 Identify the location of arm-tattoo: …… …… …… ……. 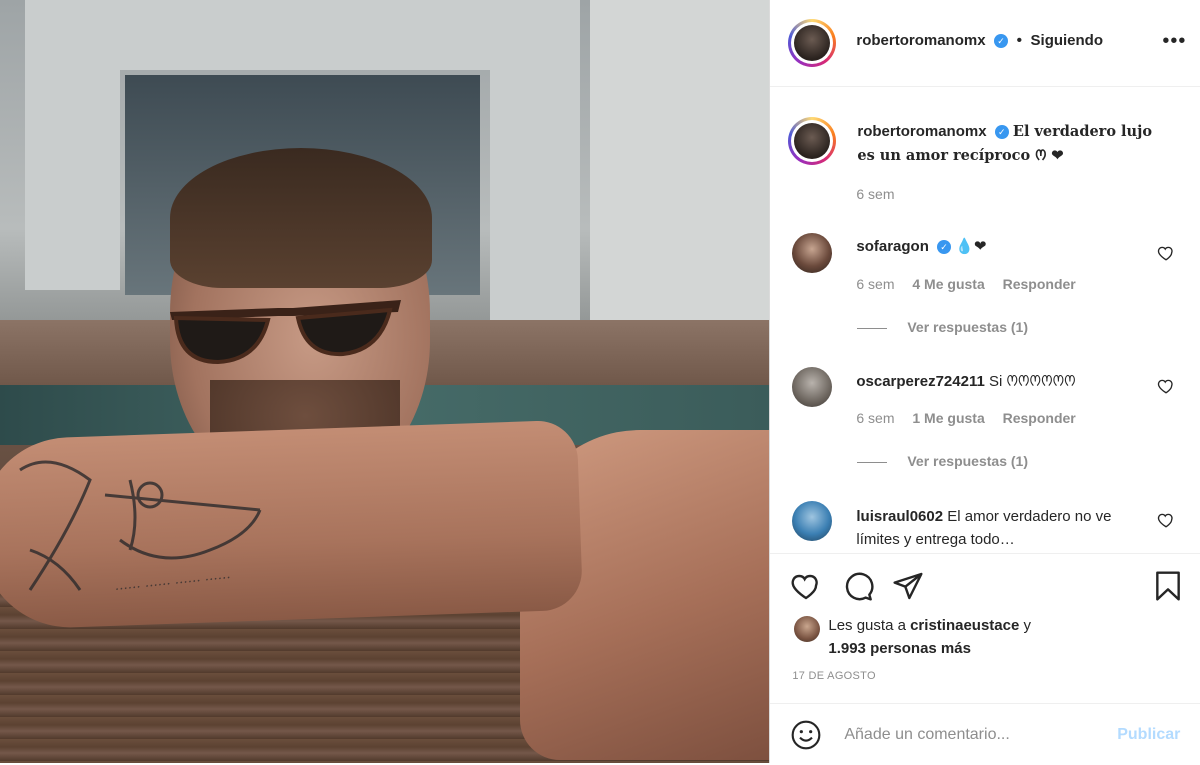
(140, 527).